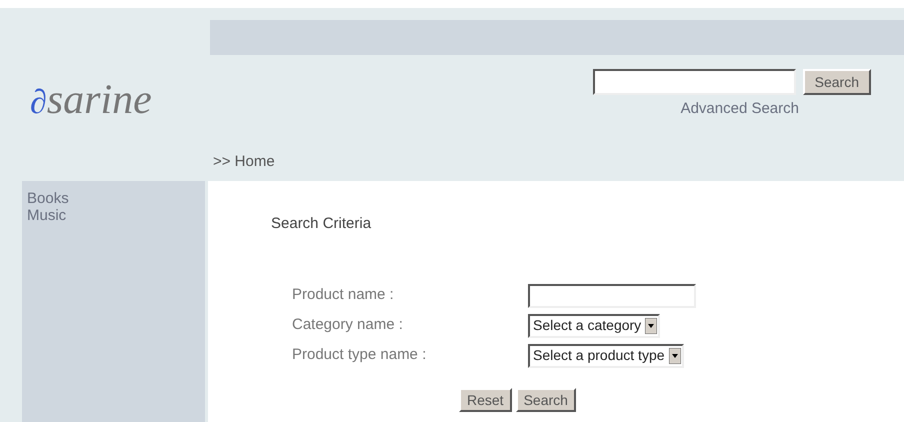 This screenshot has height=422, width=904. What do you see at coordinates (594, 326) in the screenshot?
I see `dropdown: Select a category` at bounding box center [594, 326].